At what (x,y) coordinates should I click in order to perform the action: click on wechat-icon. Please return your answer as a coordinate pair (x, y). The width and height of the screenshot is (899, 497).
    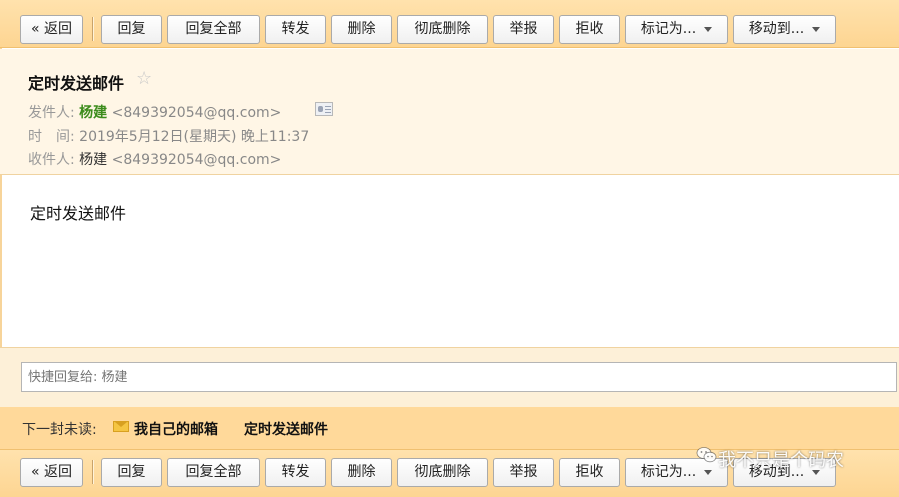
    Looking at the image, I should click on (706, 455).